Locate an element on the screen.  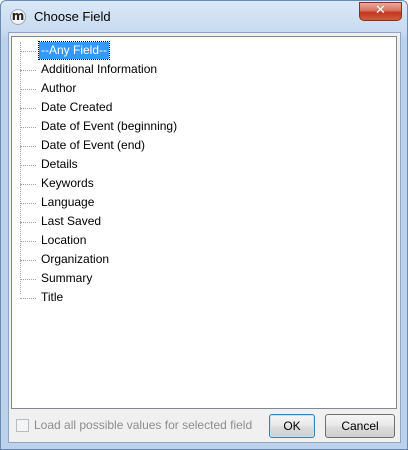
tree-item-label: Date Created is located at coordinates (77, 107).